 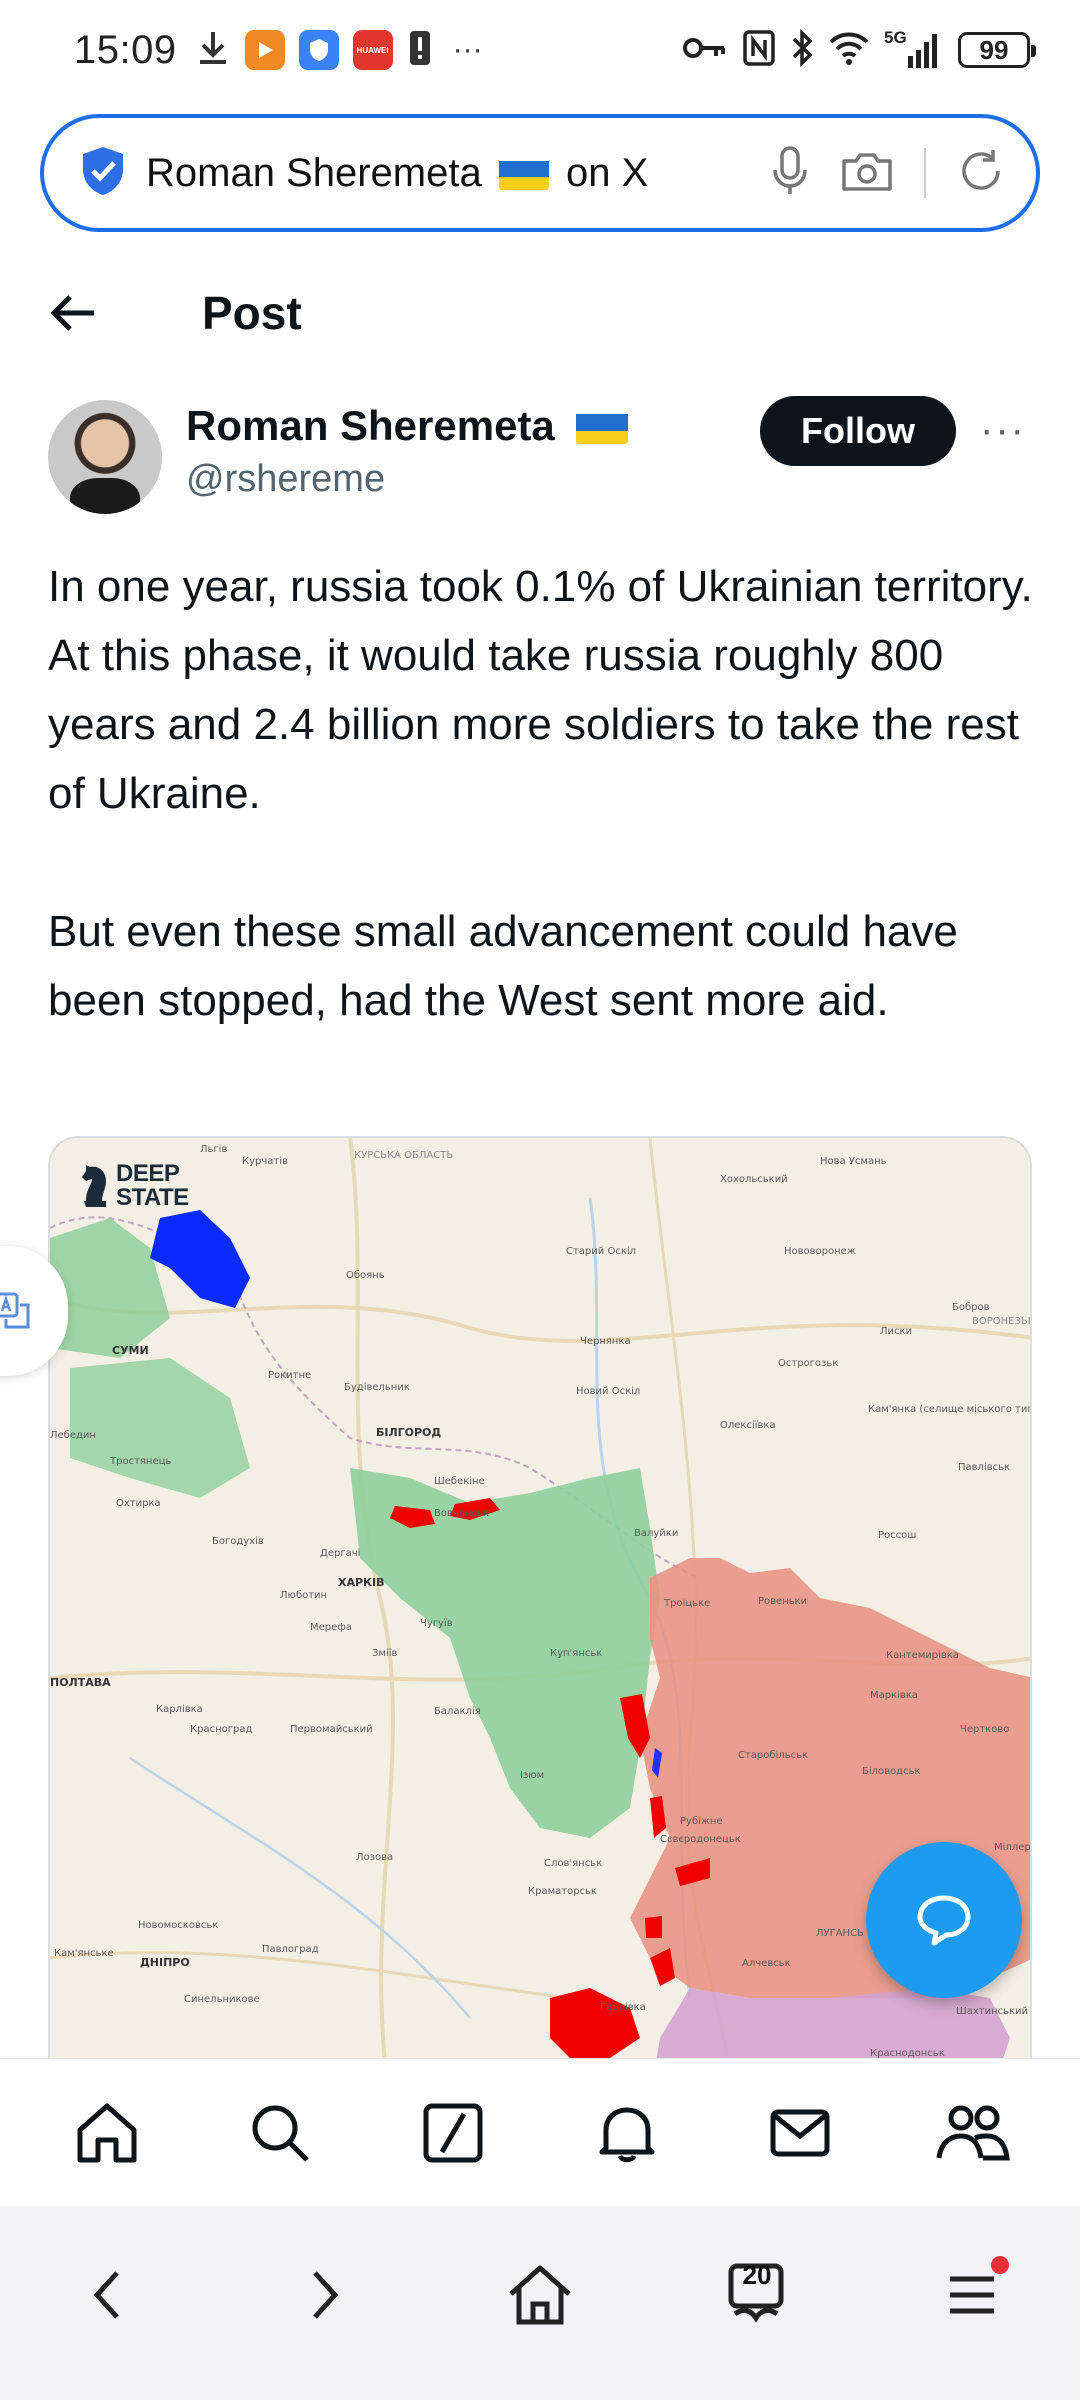 What do you see at coordinates (573, 1863) in the screenshot?
I see `map-label: Слов'янськ` at bounding box center [573, 1863].